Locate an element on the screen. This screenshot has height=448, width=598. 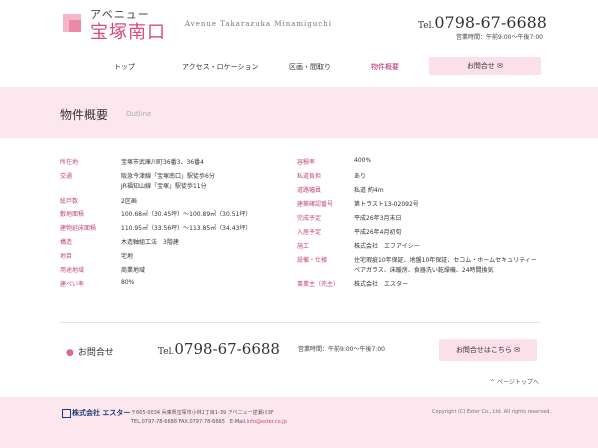
contact-button-label: お問合せはこちら is located at coordinates (483, 350).